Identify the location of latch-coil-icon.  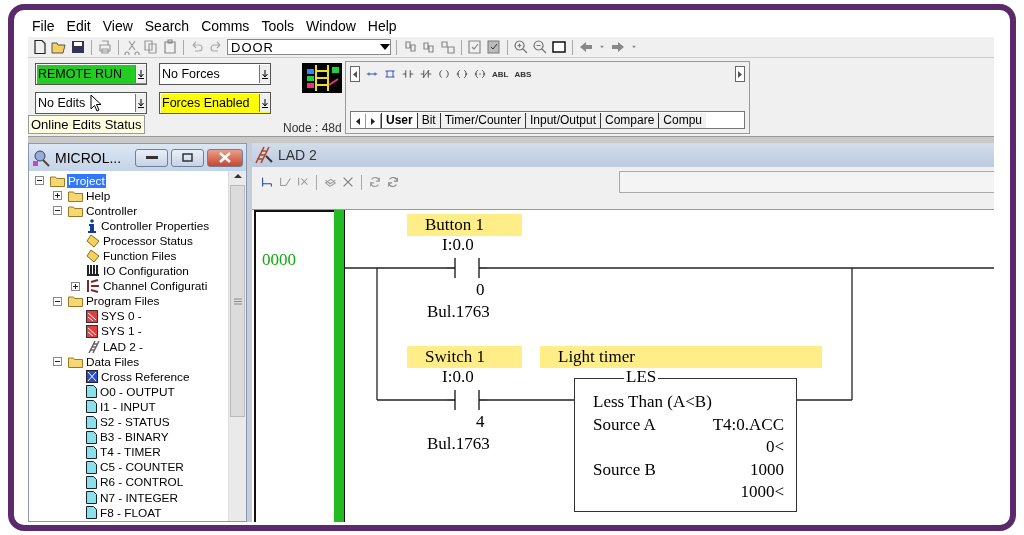
(462, 74).